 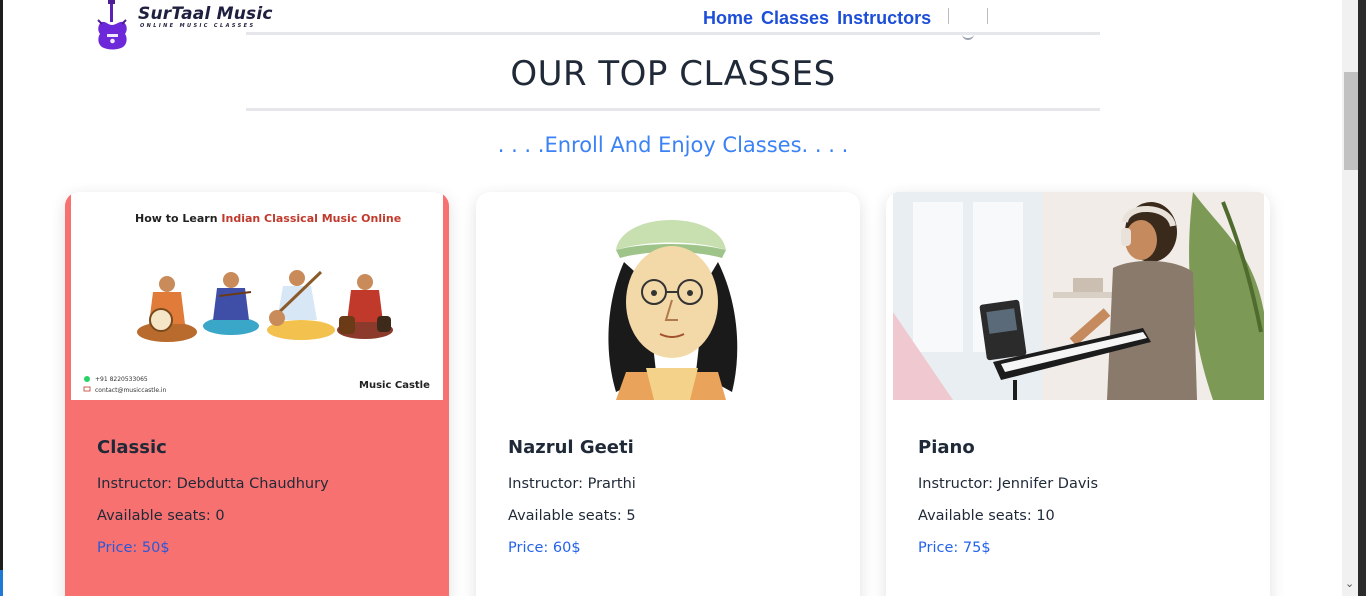 What do you see at coordinates (884, 18) in the screenshot?
I see `nav-instructors: Instructors` at bounding box center [884, 18].